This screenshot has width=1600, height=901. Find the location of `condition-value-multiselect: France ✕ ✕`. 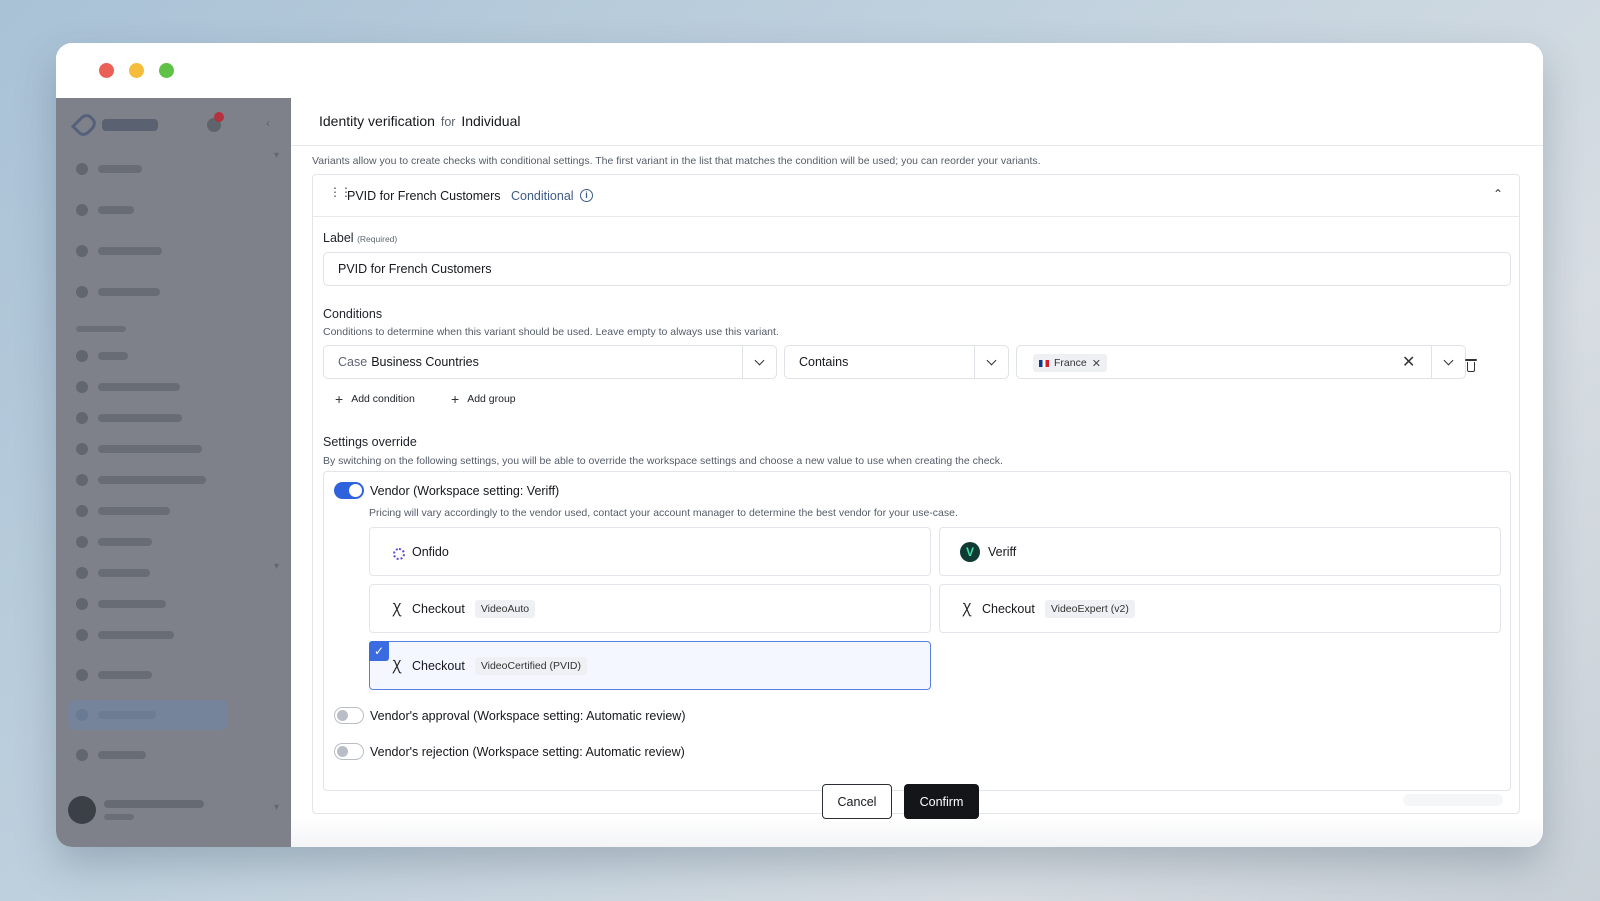

condition-value-multiselect: France ✕ ✕ is located at coordinates (1241, 362).